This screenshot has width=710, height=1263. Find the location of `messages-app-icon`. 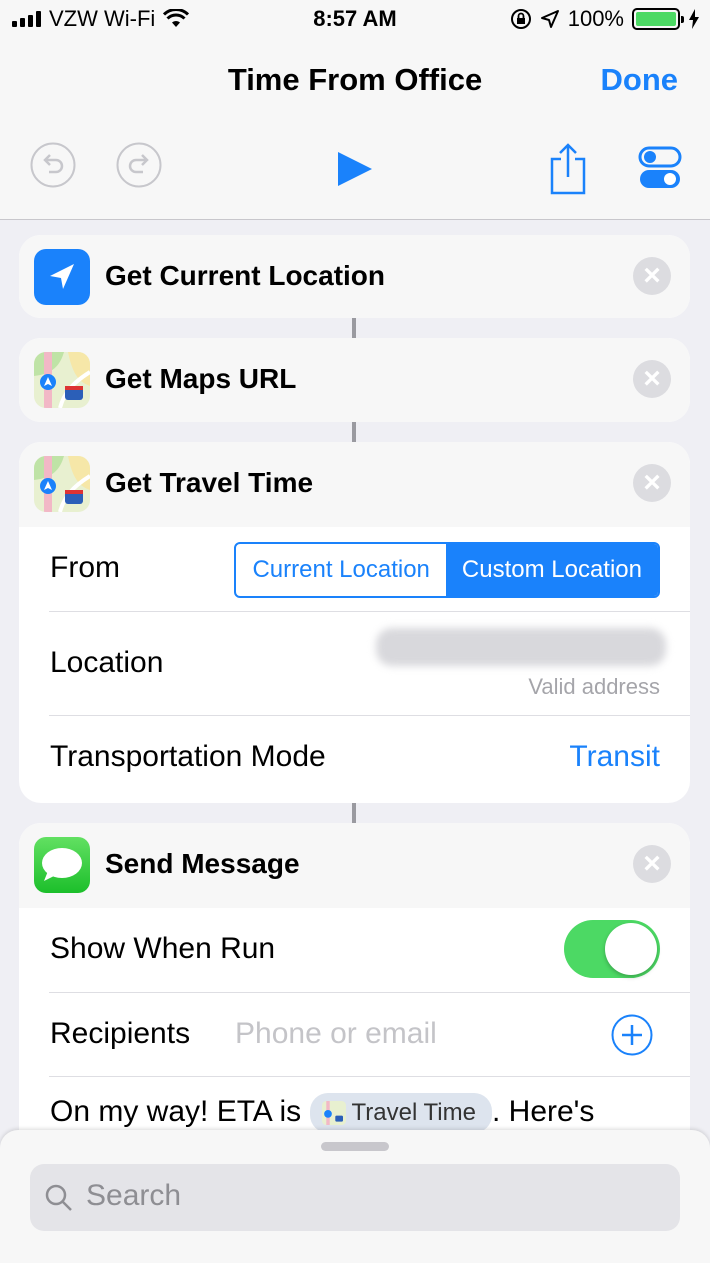

messages-app-icon is located at coordinates (62, 865).